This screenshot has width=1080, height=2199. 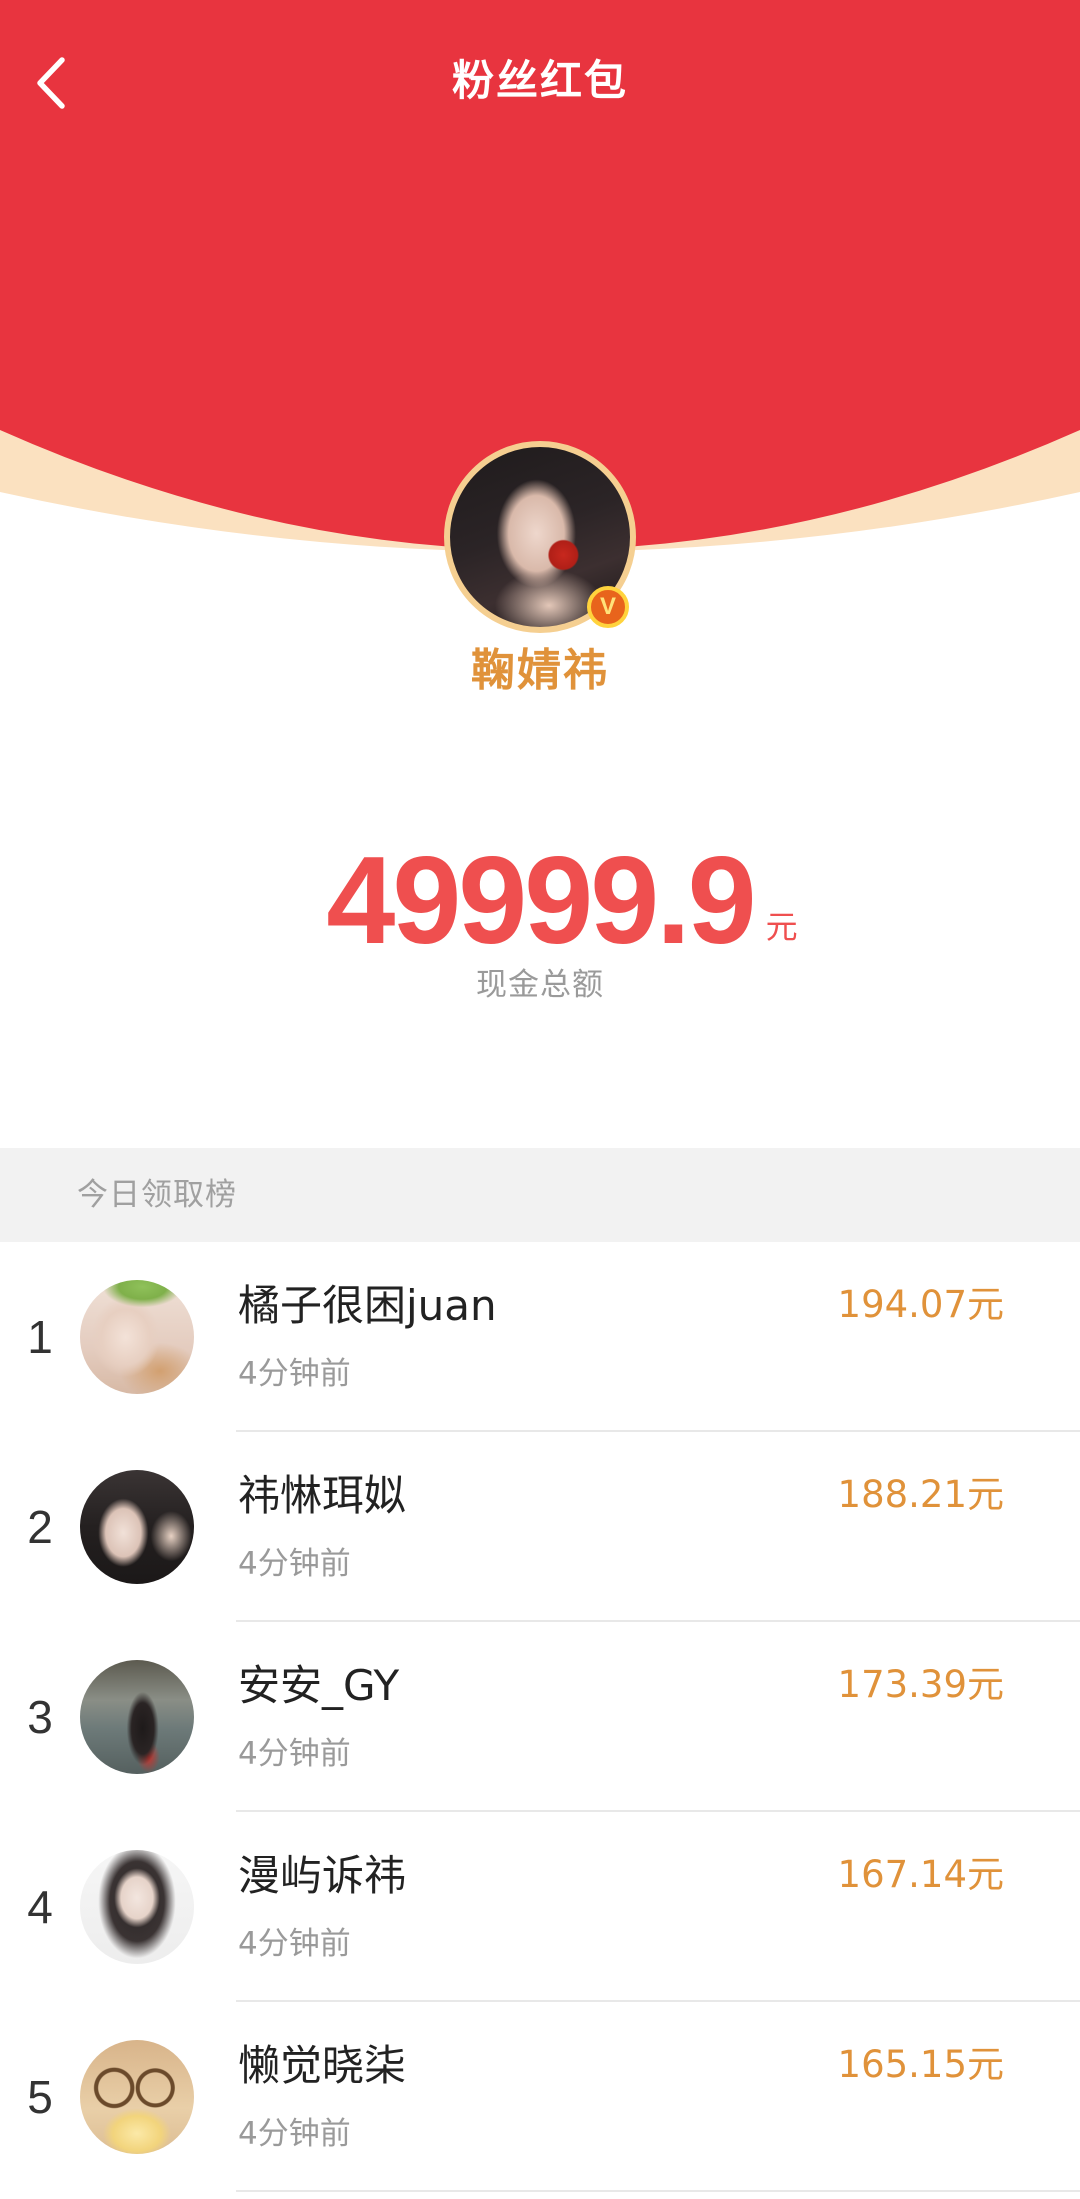 What do you see at coordinates (322, 1875) in the screenshot?
I see `user-name: 漫屿诉祎` at bounding box center [322, 1875].